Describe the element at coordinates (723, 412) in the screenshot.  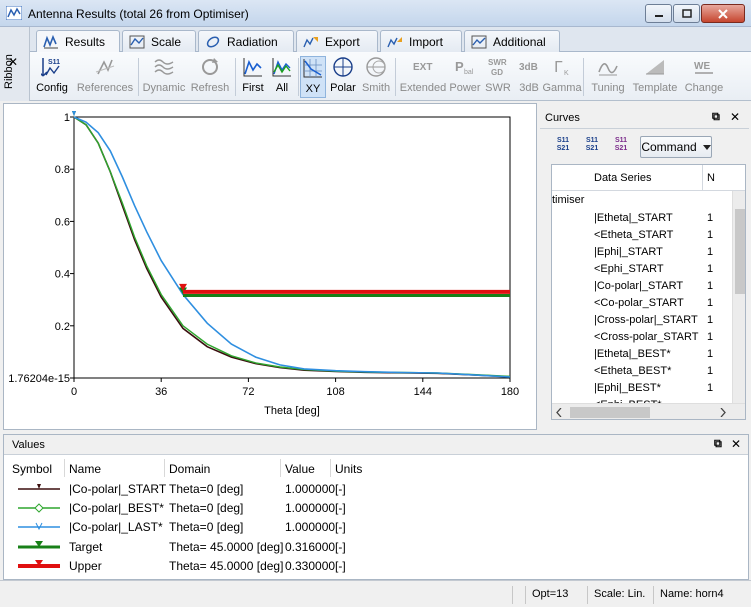
I see `chevron-right-icon` at that location.